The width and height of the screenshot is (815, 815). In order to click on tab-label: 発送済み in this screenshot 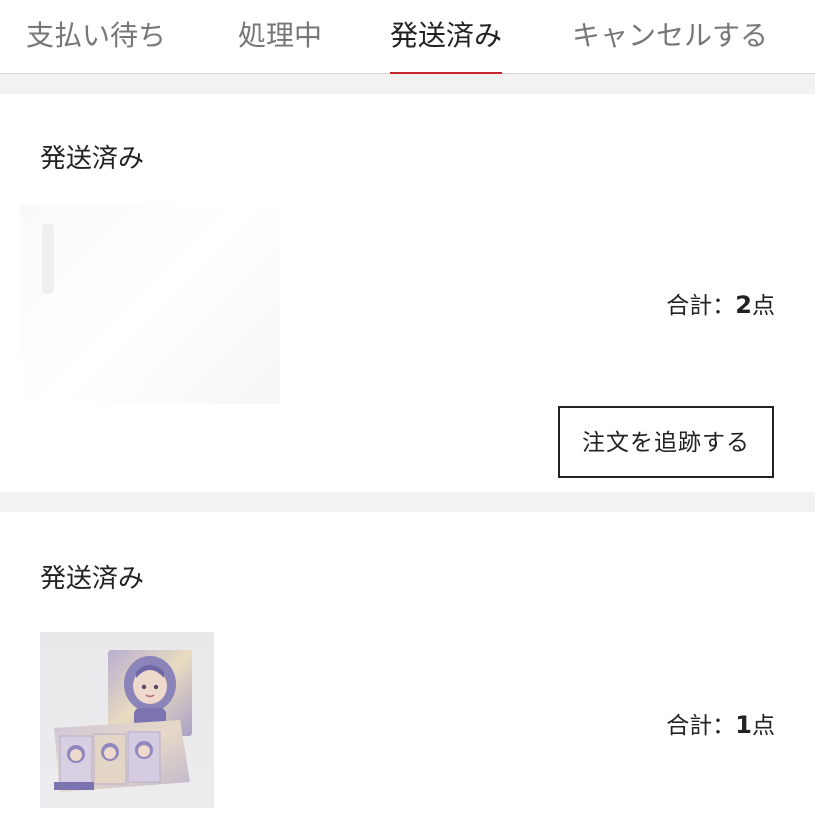, I will do `click(446, 35)`.